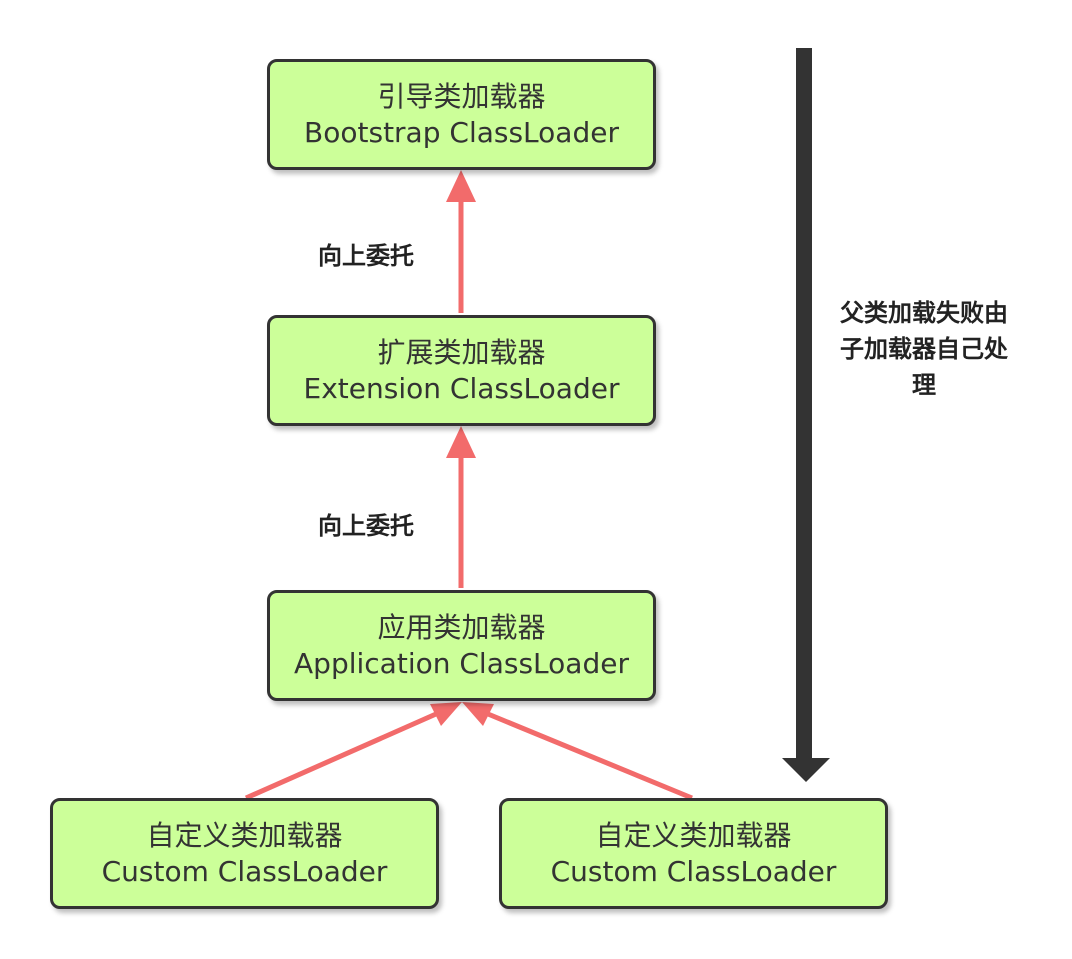 The height and width of the screenshot is (959, 1072). What do you see at coordinates (366, 526) in the screenshot?
I see `delegate-up-label-middle: 向上委托` at bounding box center [366, 526].